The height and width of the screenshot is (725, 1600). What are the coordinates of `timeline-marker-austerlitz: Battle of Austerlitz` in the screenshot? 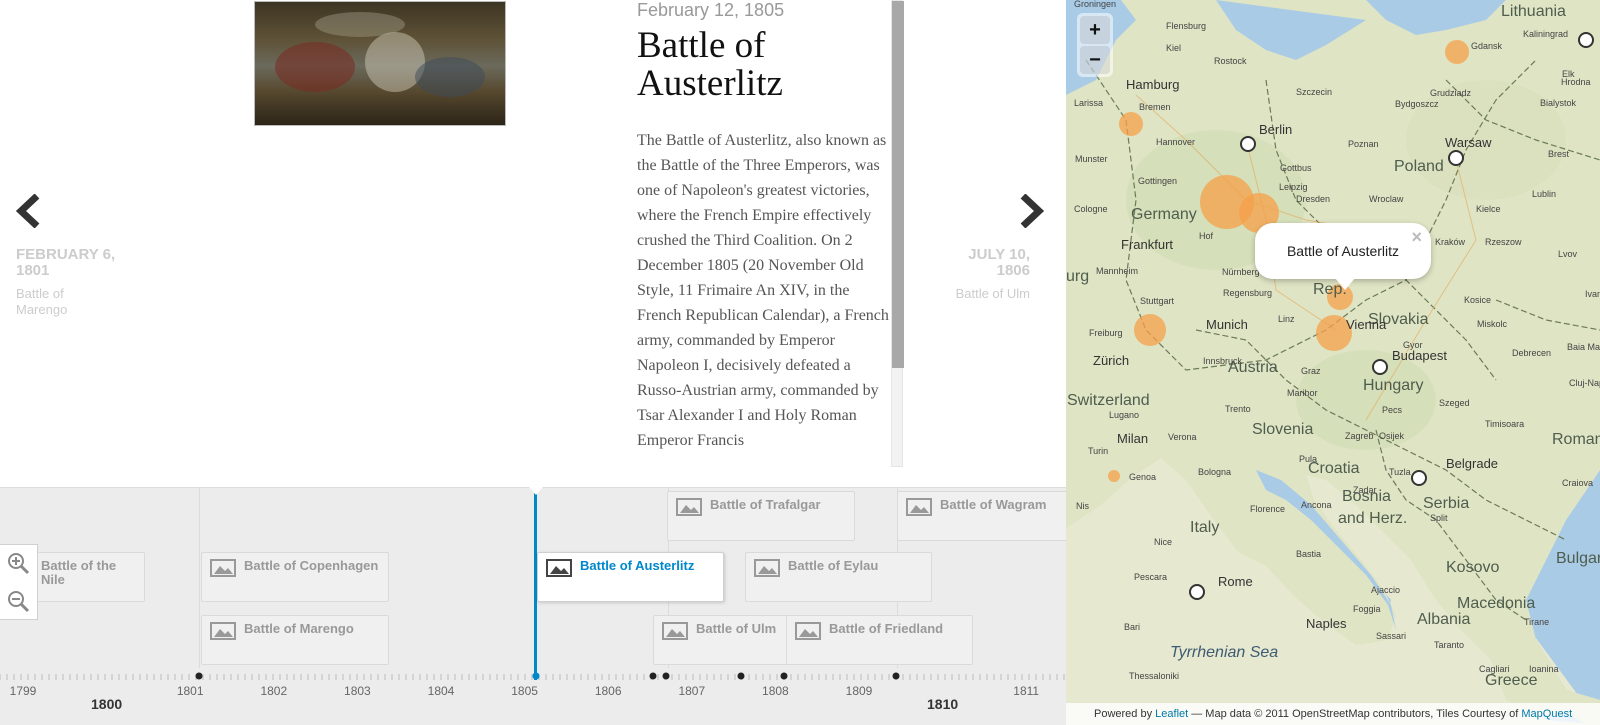 It's located at (630, 577).